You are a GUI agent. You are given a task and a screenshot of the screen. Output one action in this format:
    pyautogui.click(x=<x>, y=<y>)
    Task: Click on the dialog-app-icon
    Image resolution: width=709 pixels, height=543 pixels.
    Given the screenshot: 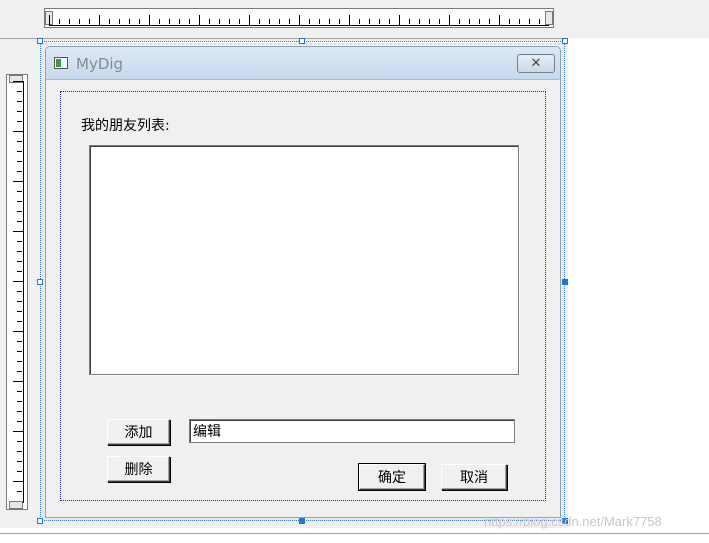 What is the action you would take?
    pyautogui.click(x=61, y=63)
    